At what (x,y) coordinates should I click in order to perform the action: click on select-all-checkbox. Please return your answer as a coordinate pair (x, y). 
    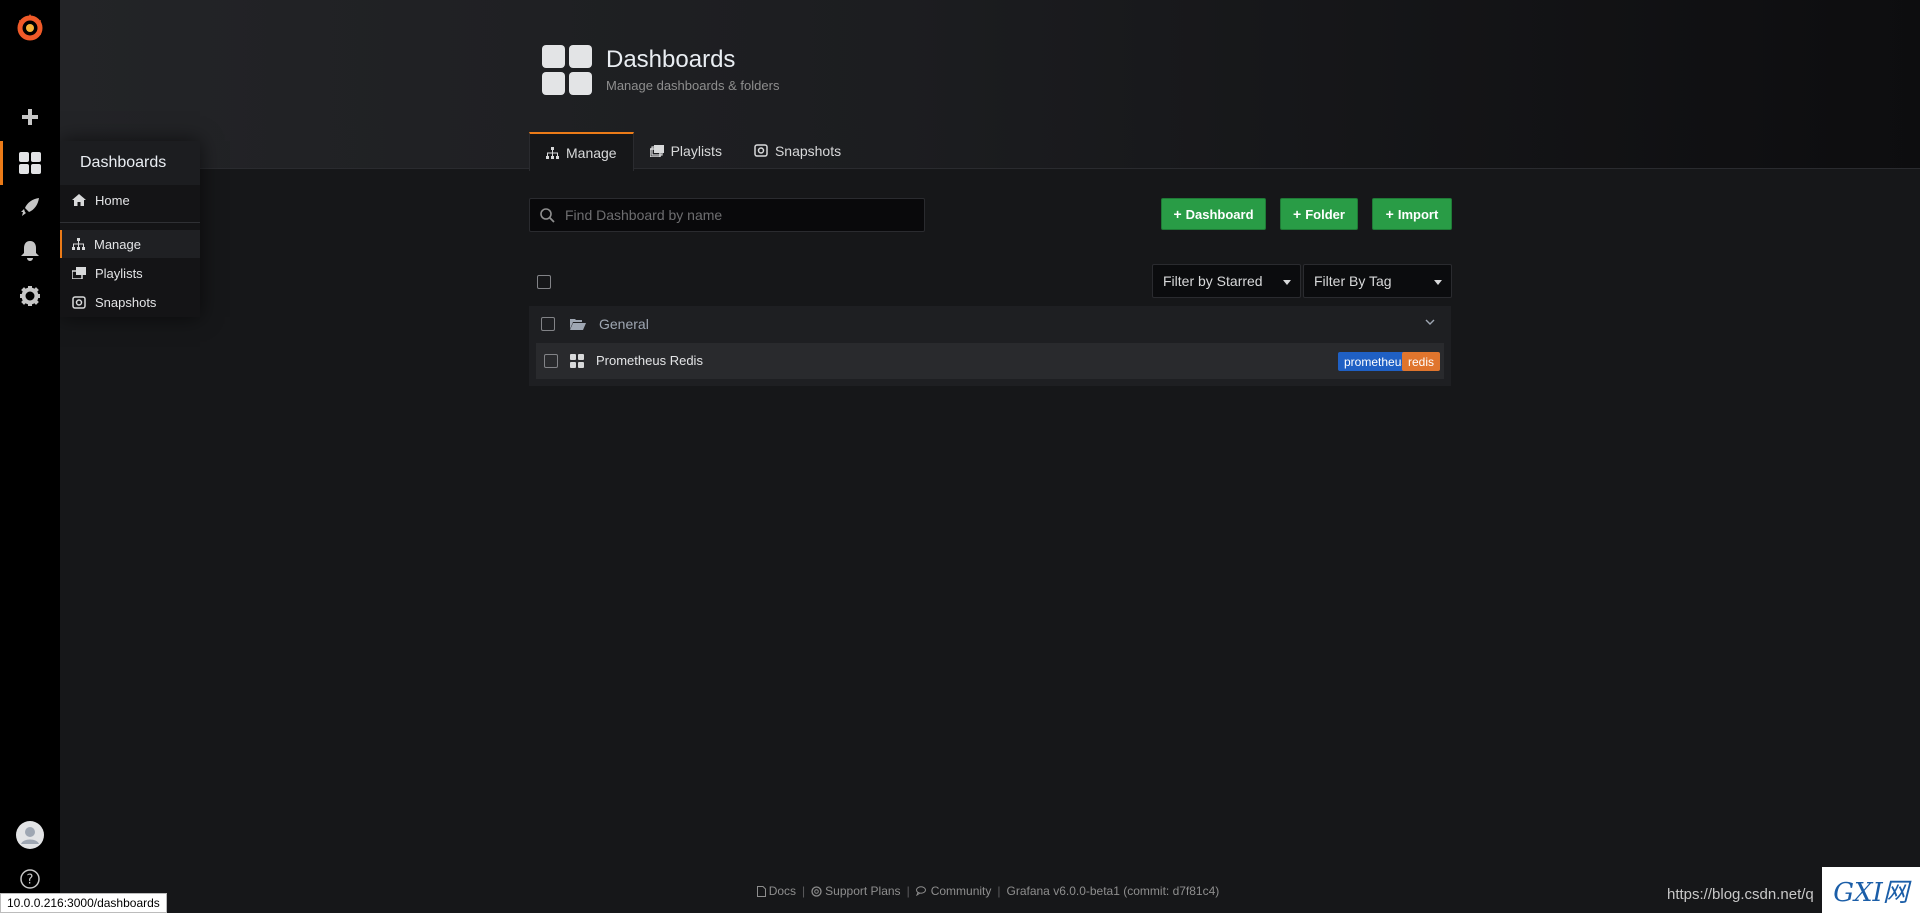
    Looking at the image, I should click on (544, 282).